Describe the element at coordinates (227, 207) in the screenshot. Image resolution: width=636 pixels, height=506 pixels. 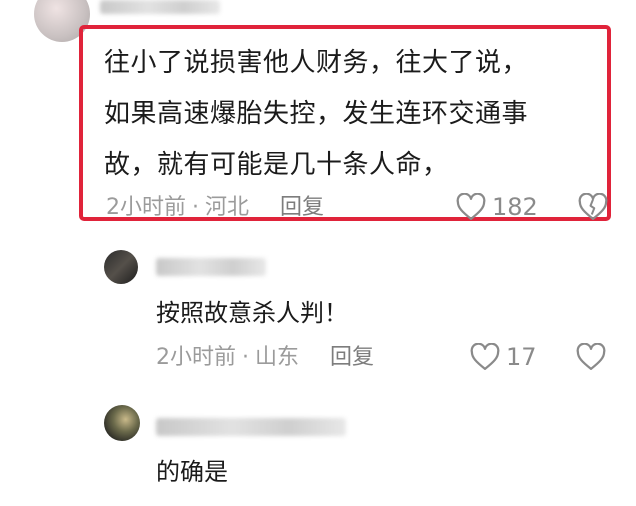
I see `comment-location: 河北` at that location.